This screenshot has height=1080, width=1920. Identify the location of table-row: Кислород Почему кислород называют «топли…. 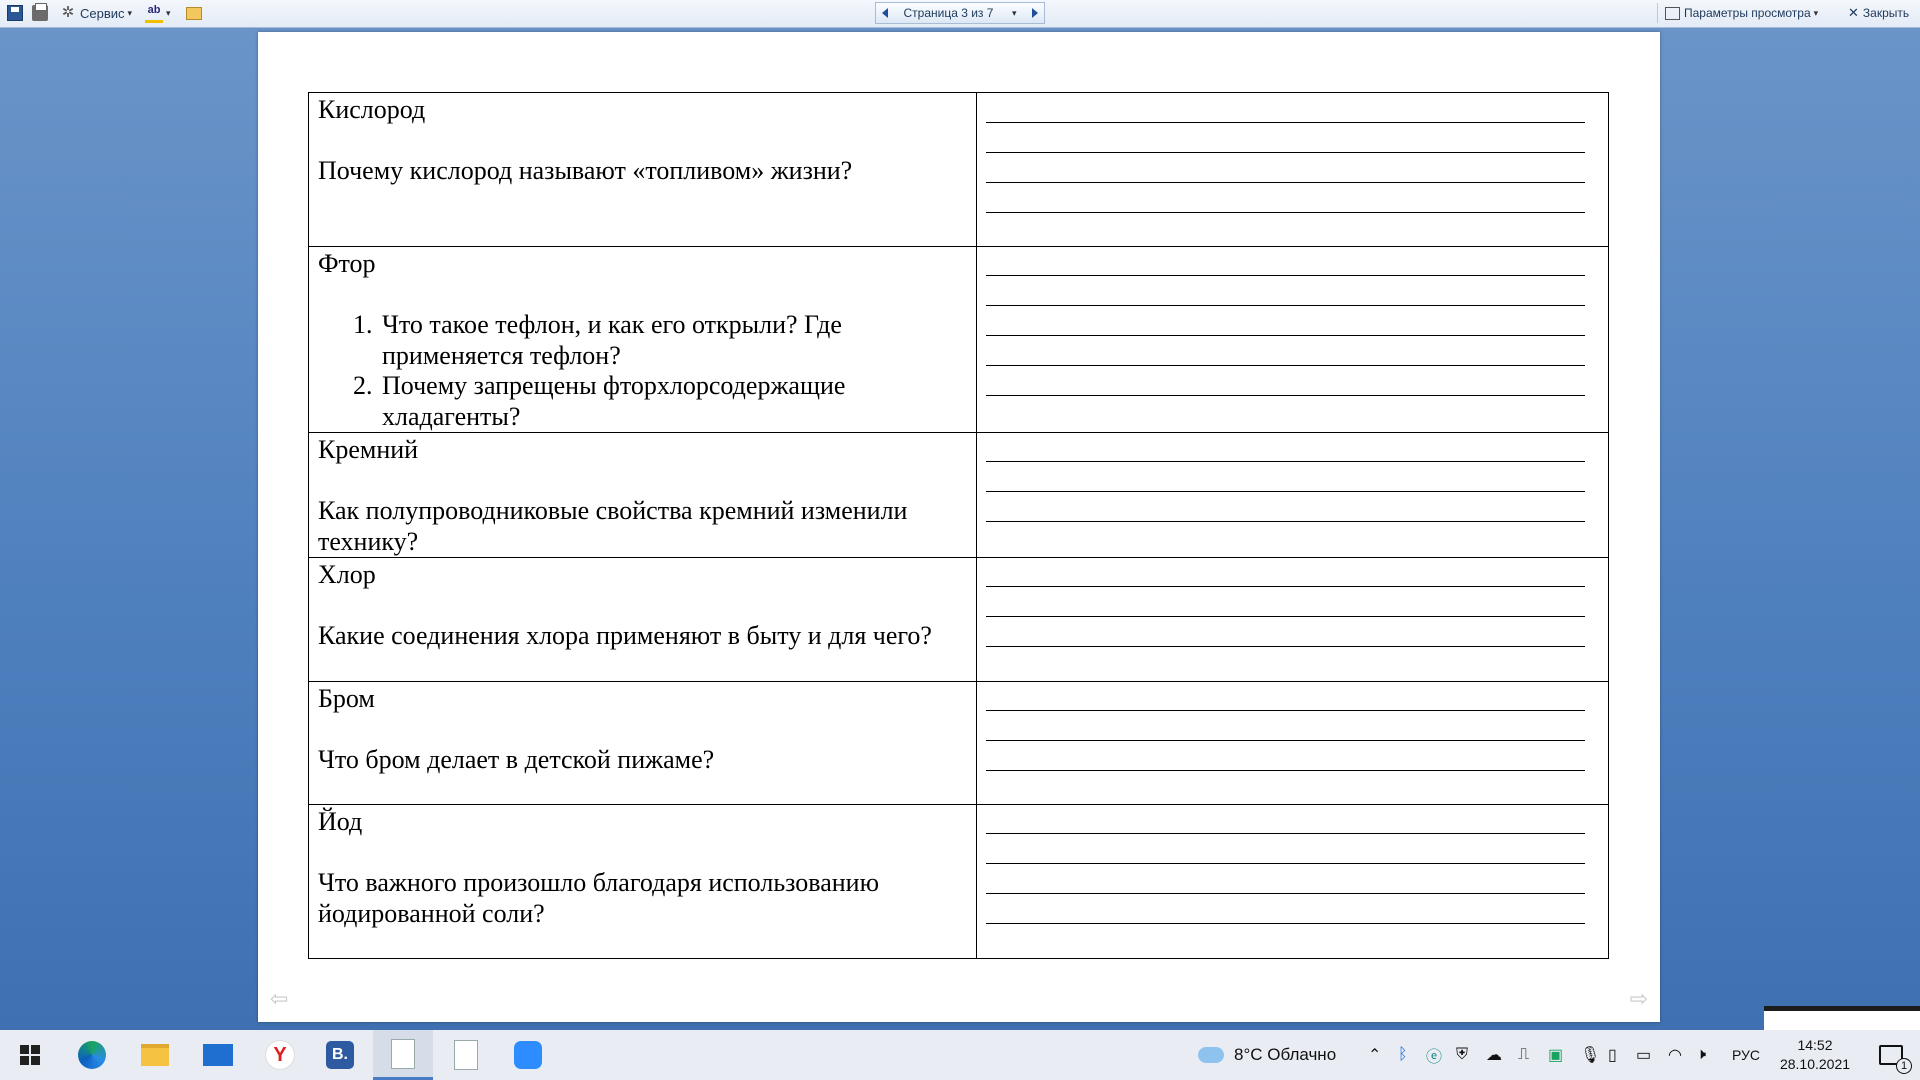
(958, 169).